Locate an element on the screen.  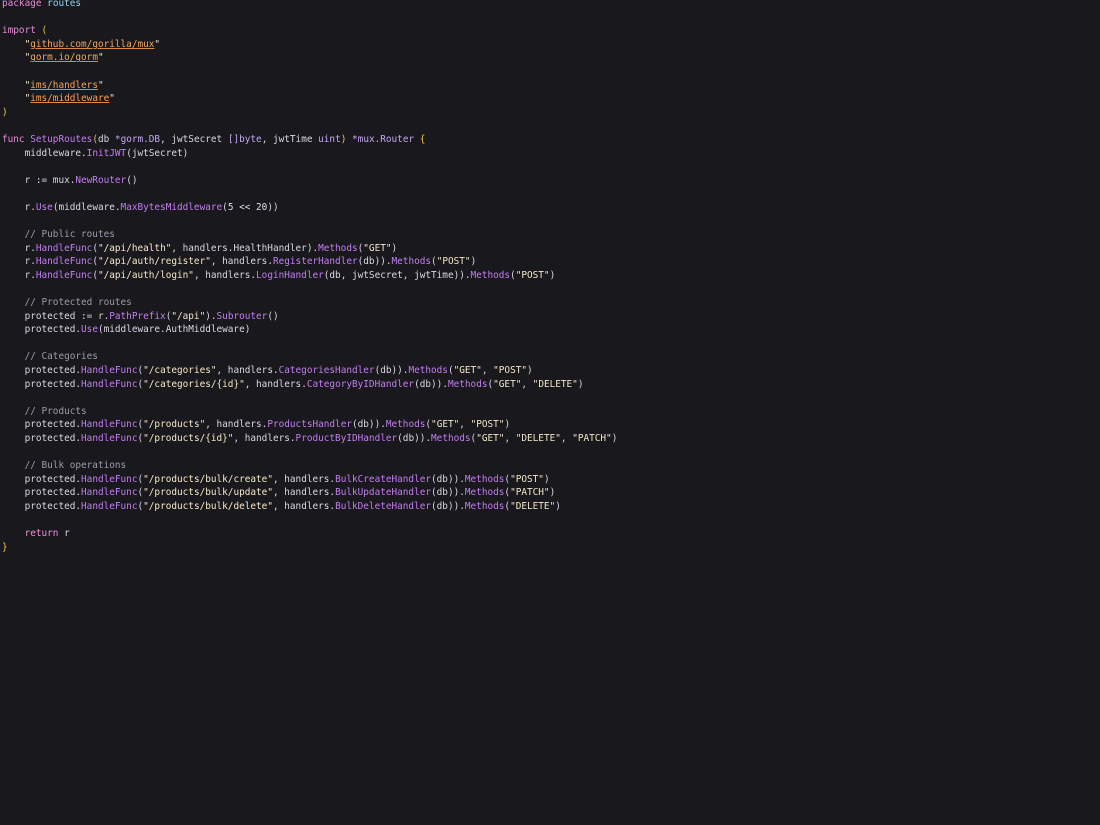
code-function-name: InitJWT is located at coordinates (106, 153).